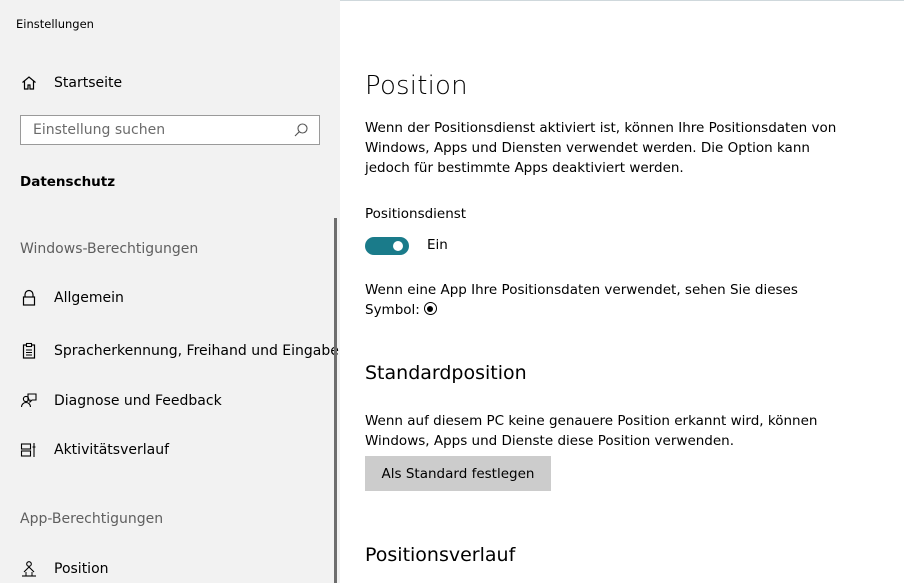 The image size is (904, 584). I want to click on windows-permissions-header: Windows-Berechtigungen, so click(109, 249).